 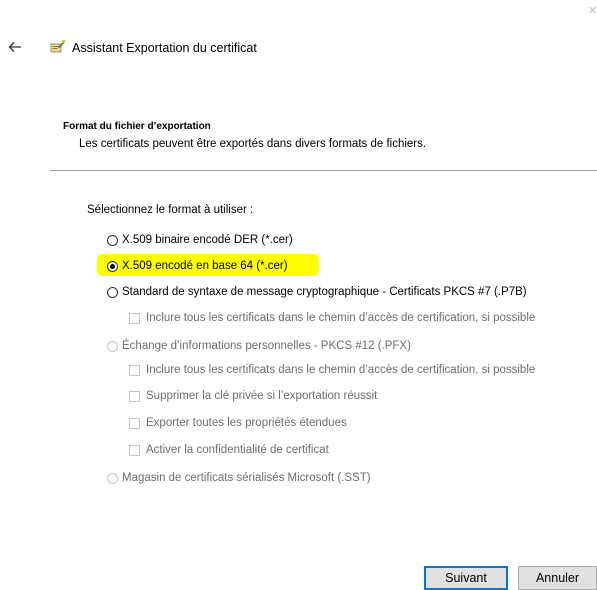 I want to click on certificate-wizard-icon, so click(x=58, y=46).